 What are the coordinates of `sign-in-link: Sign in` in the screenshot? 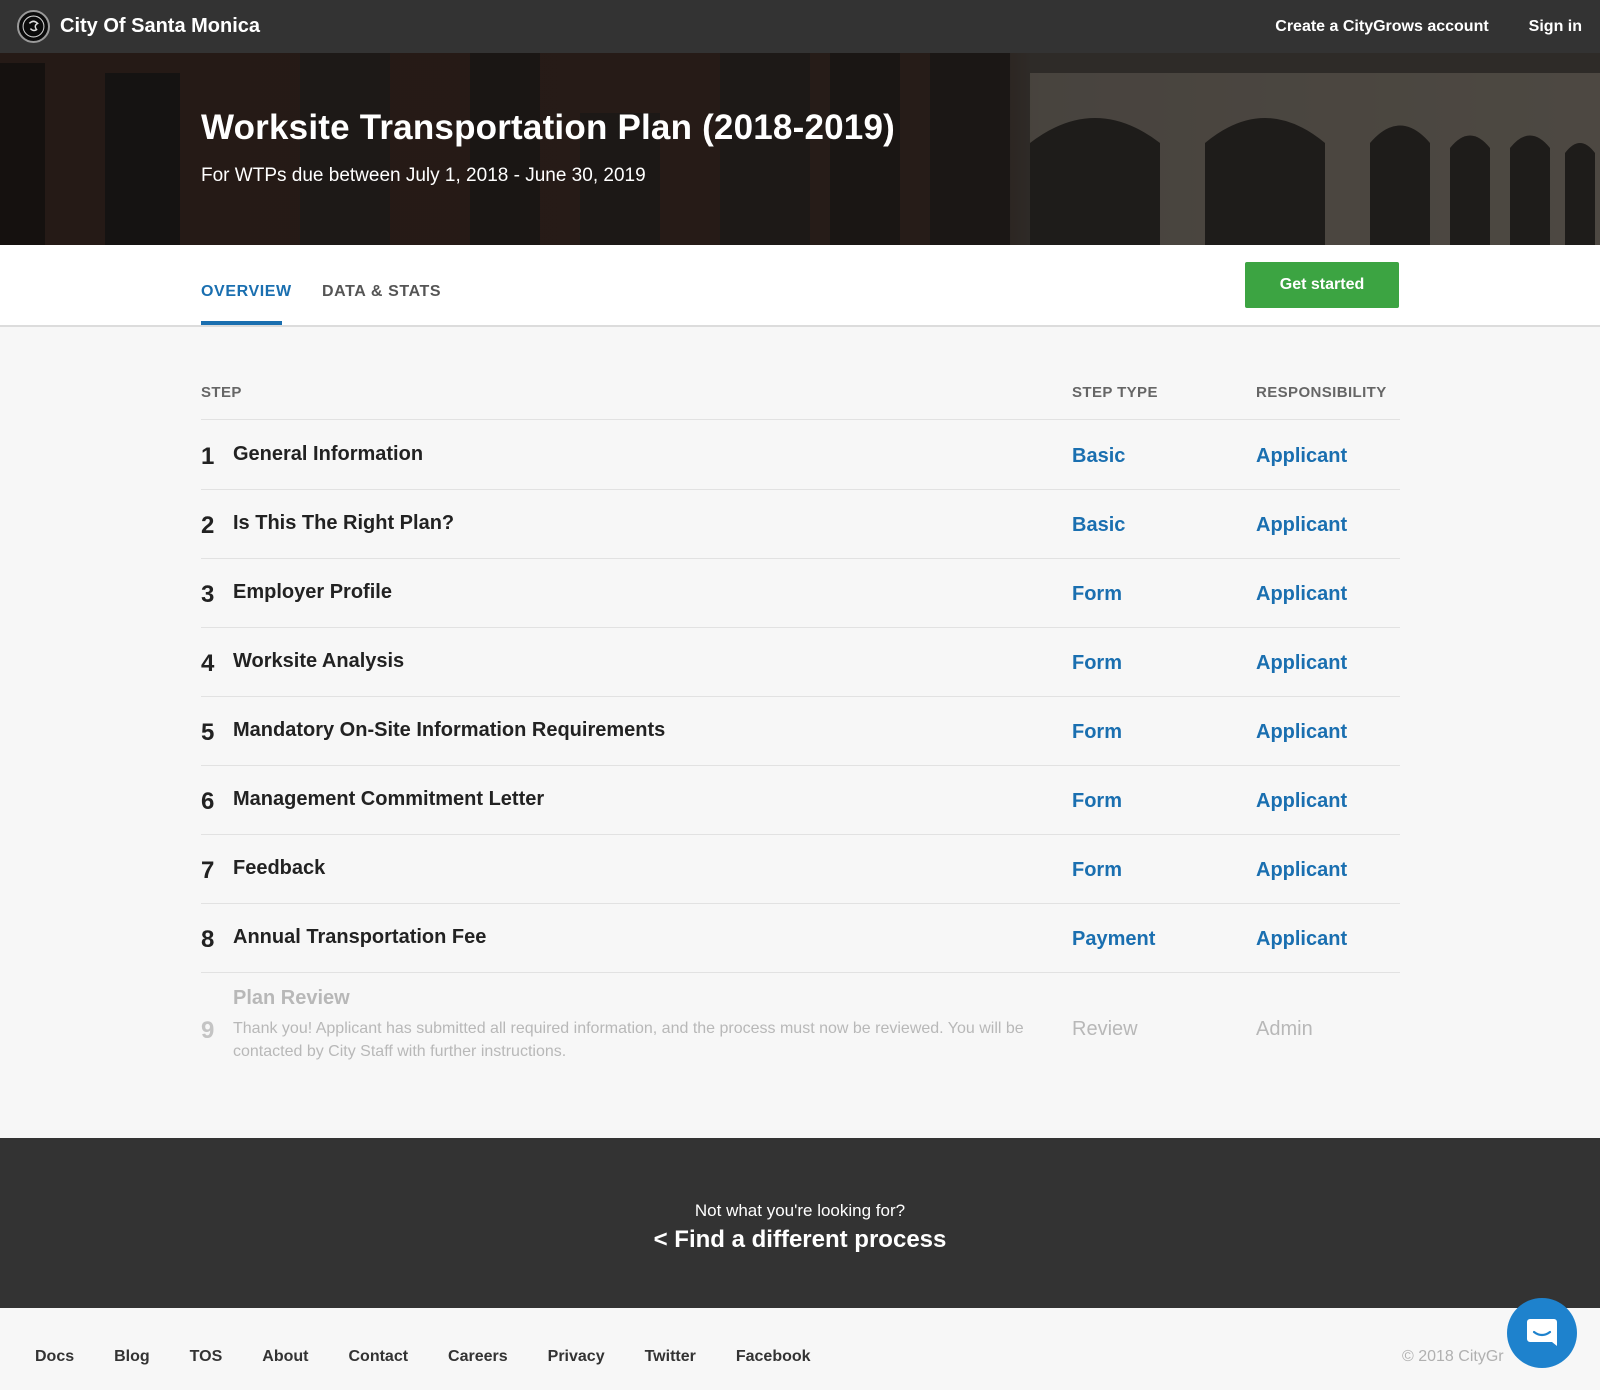 It's located at (1555, 27).